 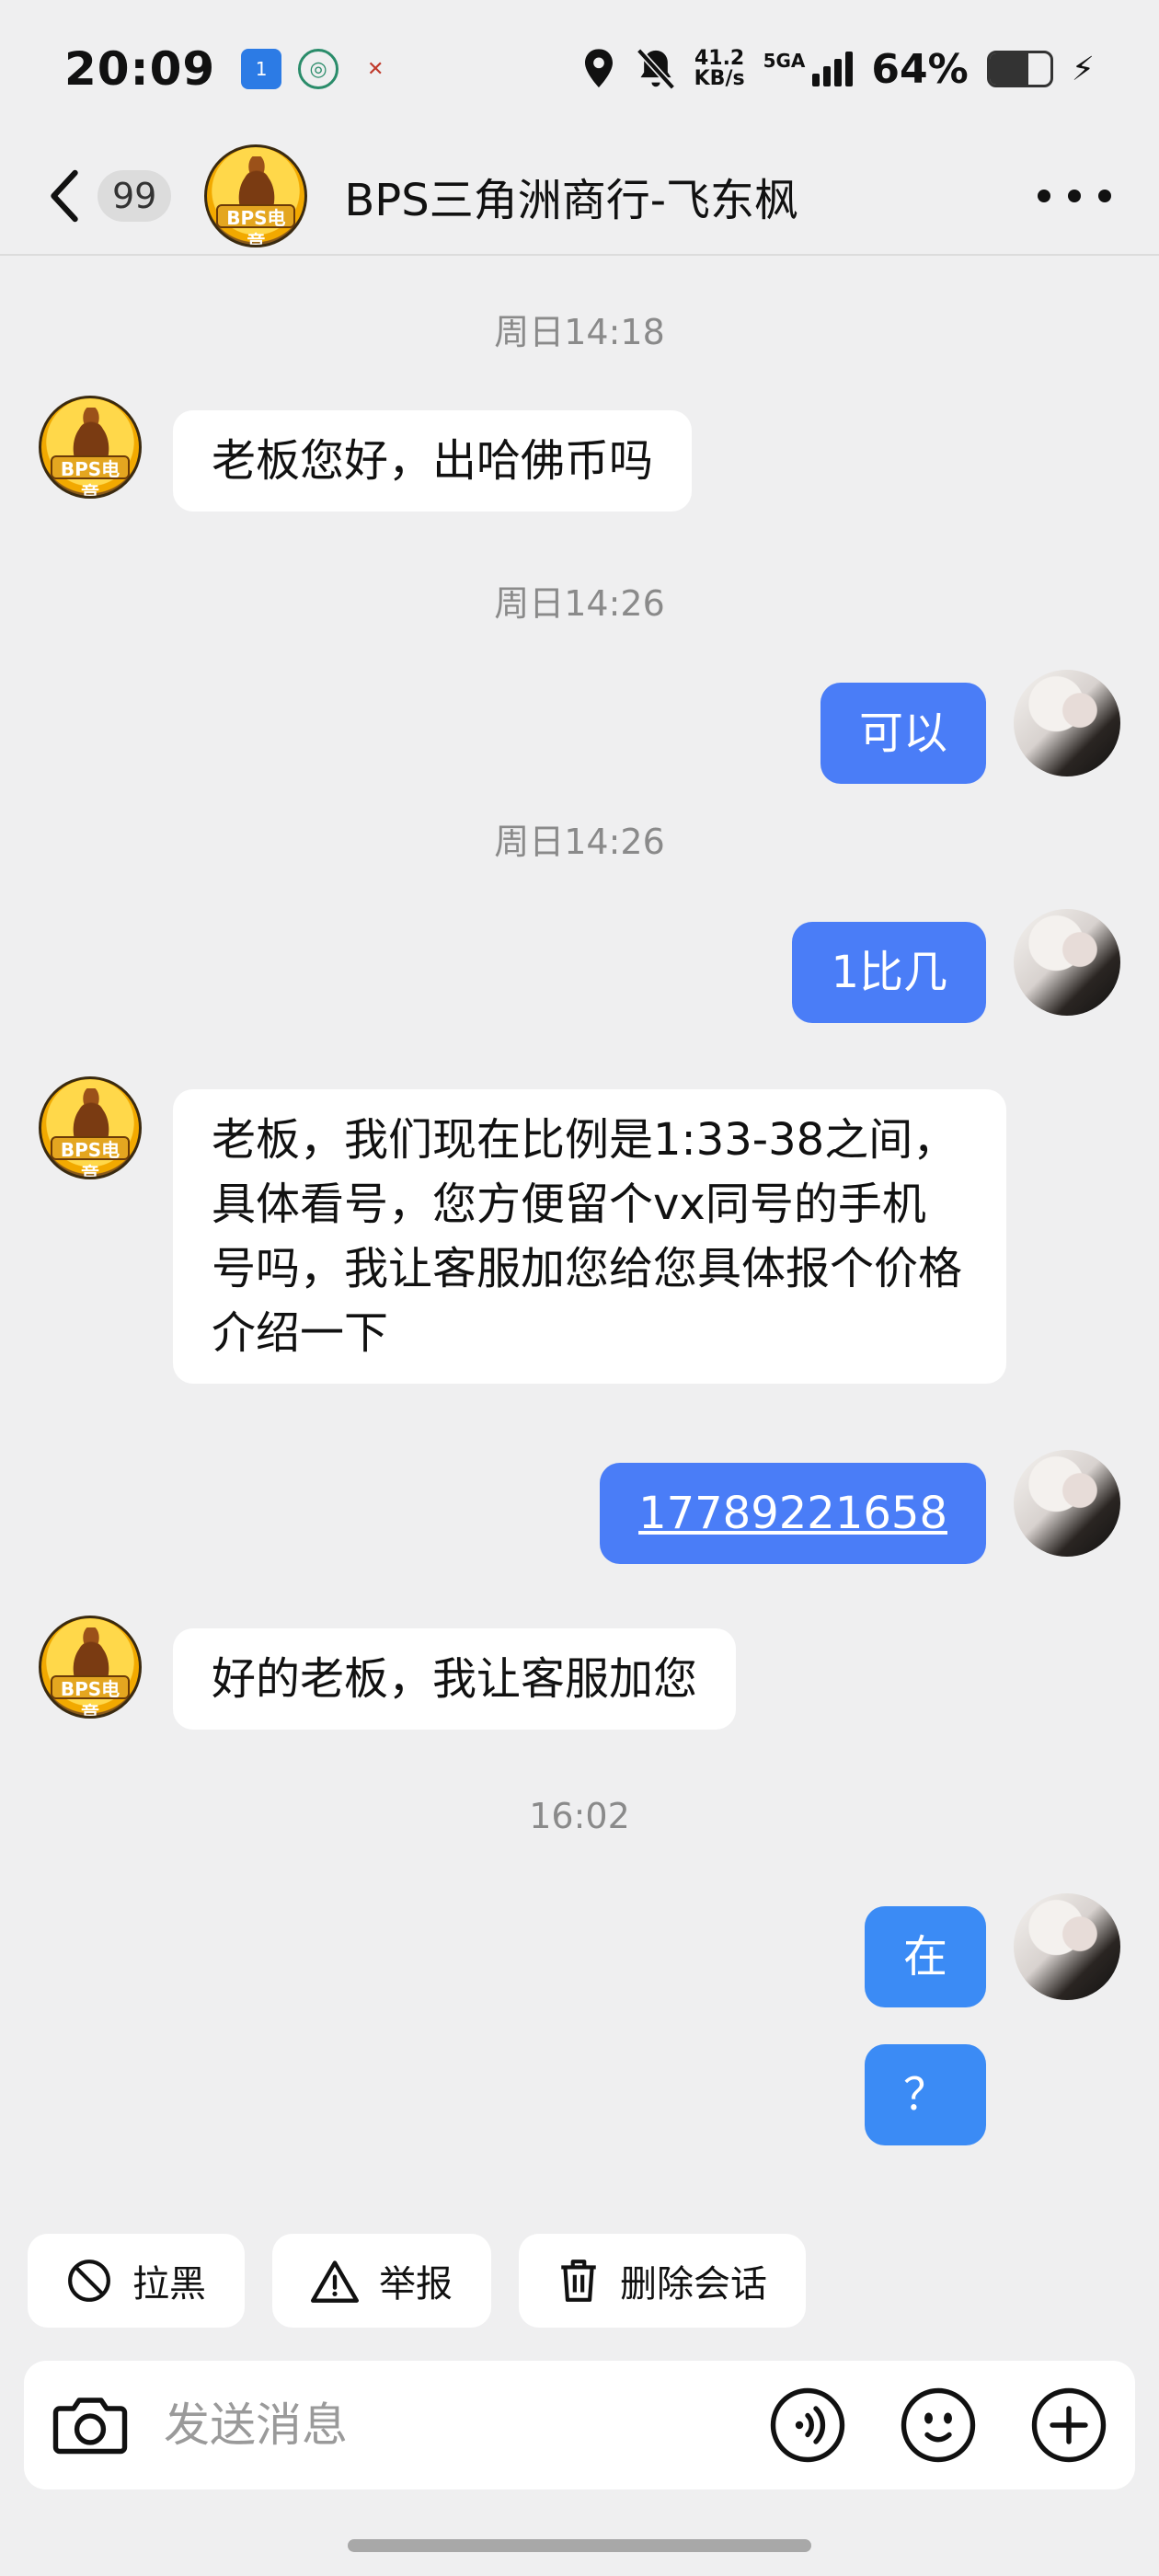 I want to click on notification-icons: 1 ◎ ✕, so click(x=318, y=69).